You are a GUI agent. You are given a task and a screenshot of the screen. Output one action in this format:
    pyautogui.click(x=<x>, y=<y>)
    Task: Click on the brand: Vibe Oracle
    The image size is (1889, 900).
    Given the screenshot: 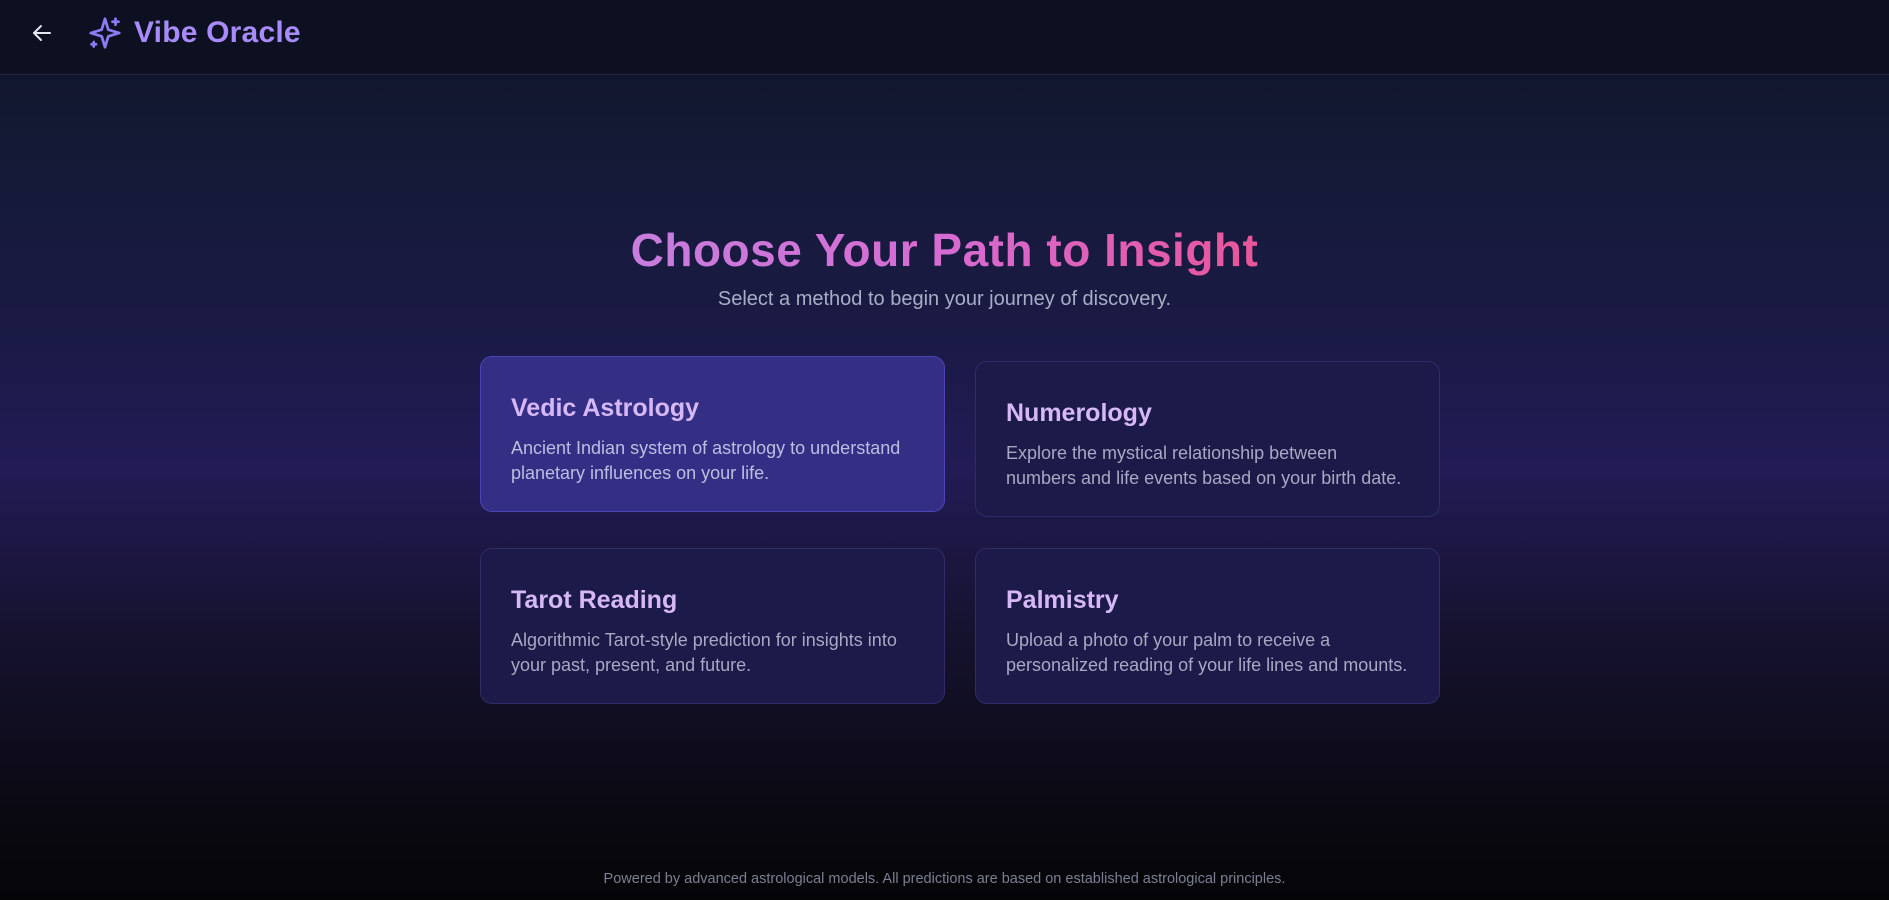 What is the action you would take?
    pyautogui.click(x=193, y=33)
    